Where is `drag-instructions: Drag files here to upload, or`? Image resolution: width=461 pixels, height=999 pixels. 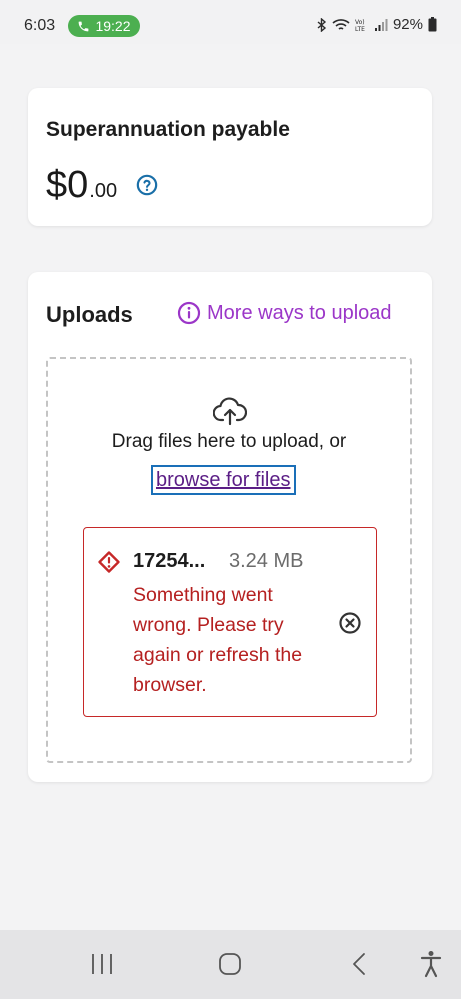
drag-instructions: Drag files here to upload, or is located at coordinates (229, 441).